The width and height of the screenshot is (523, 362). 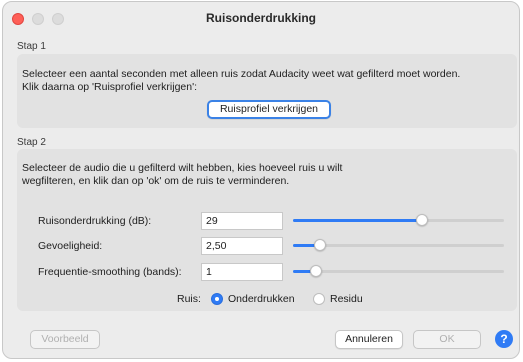 I want to click on slider-fill, so click(x=357, y=220).